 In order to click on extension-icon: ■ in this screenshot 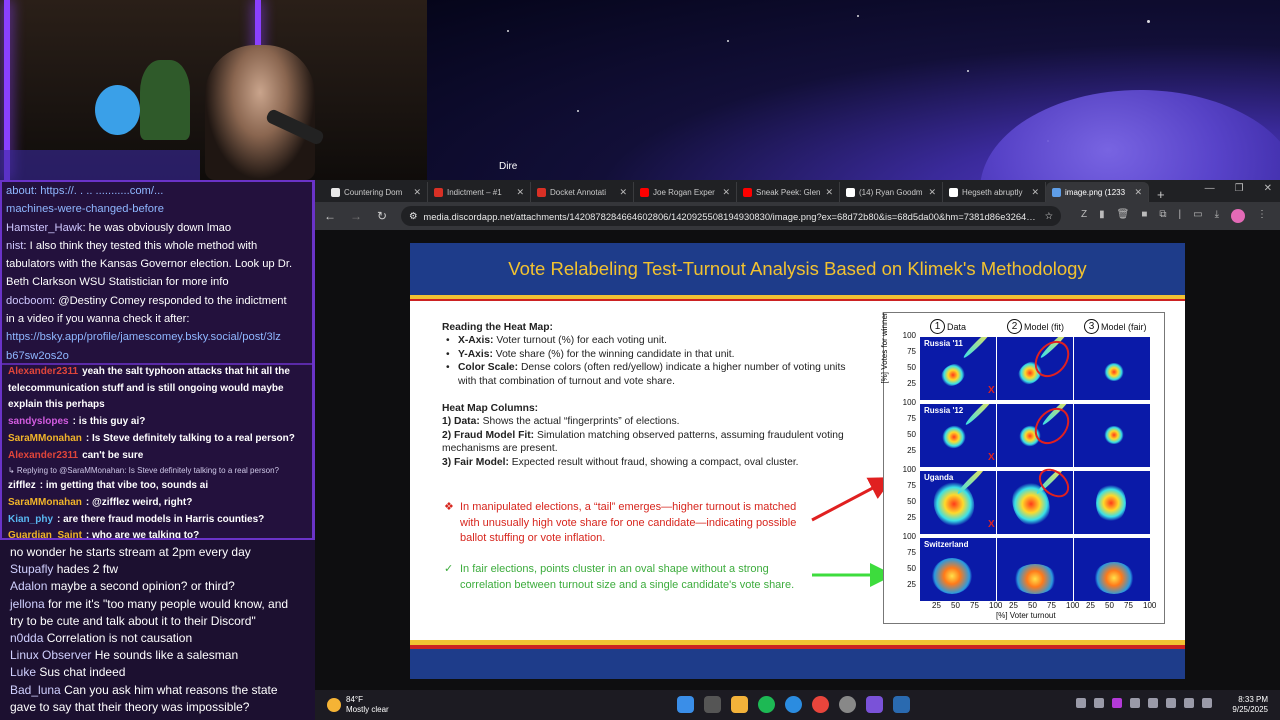, I will do `click(1144, 216)`.